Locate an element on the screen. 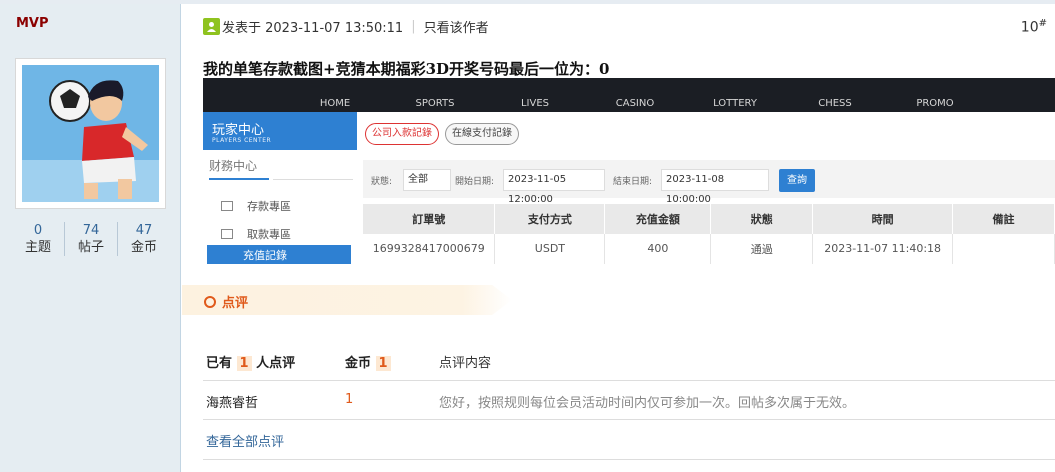  only-author-link: 只看该作者 is located at coordinates (456, 26).